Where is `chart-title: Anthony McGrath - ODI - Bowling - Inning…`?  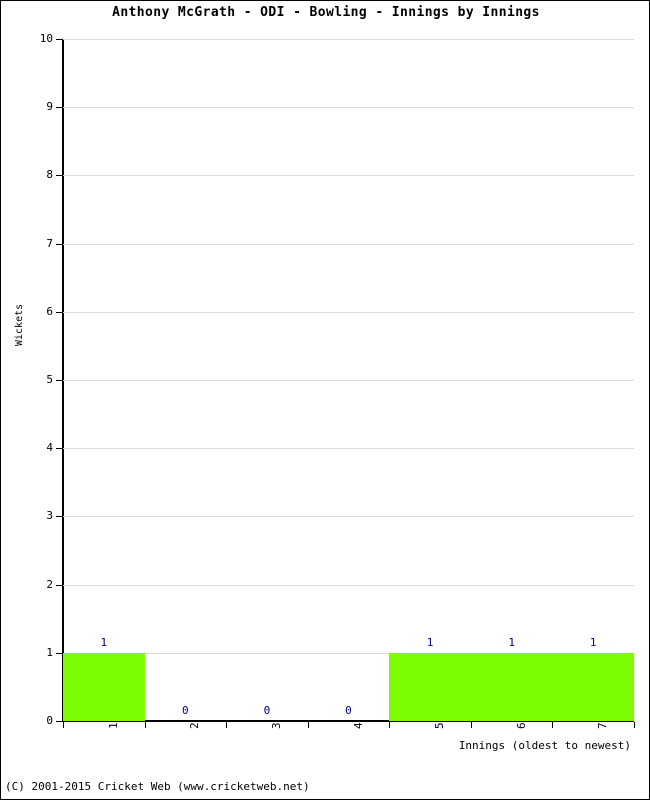
chart-title: Anthony McGrath - ODI - Bowling - Inning… is located at coordinates (326, 12).